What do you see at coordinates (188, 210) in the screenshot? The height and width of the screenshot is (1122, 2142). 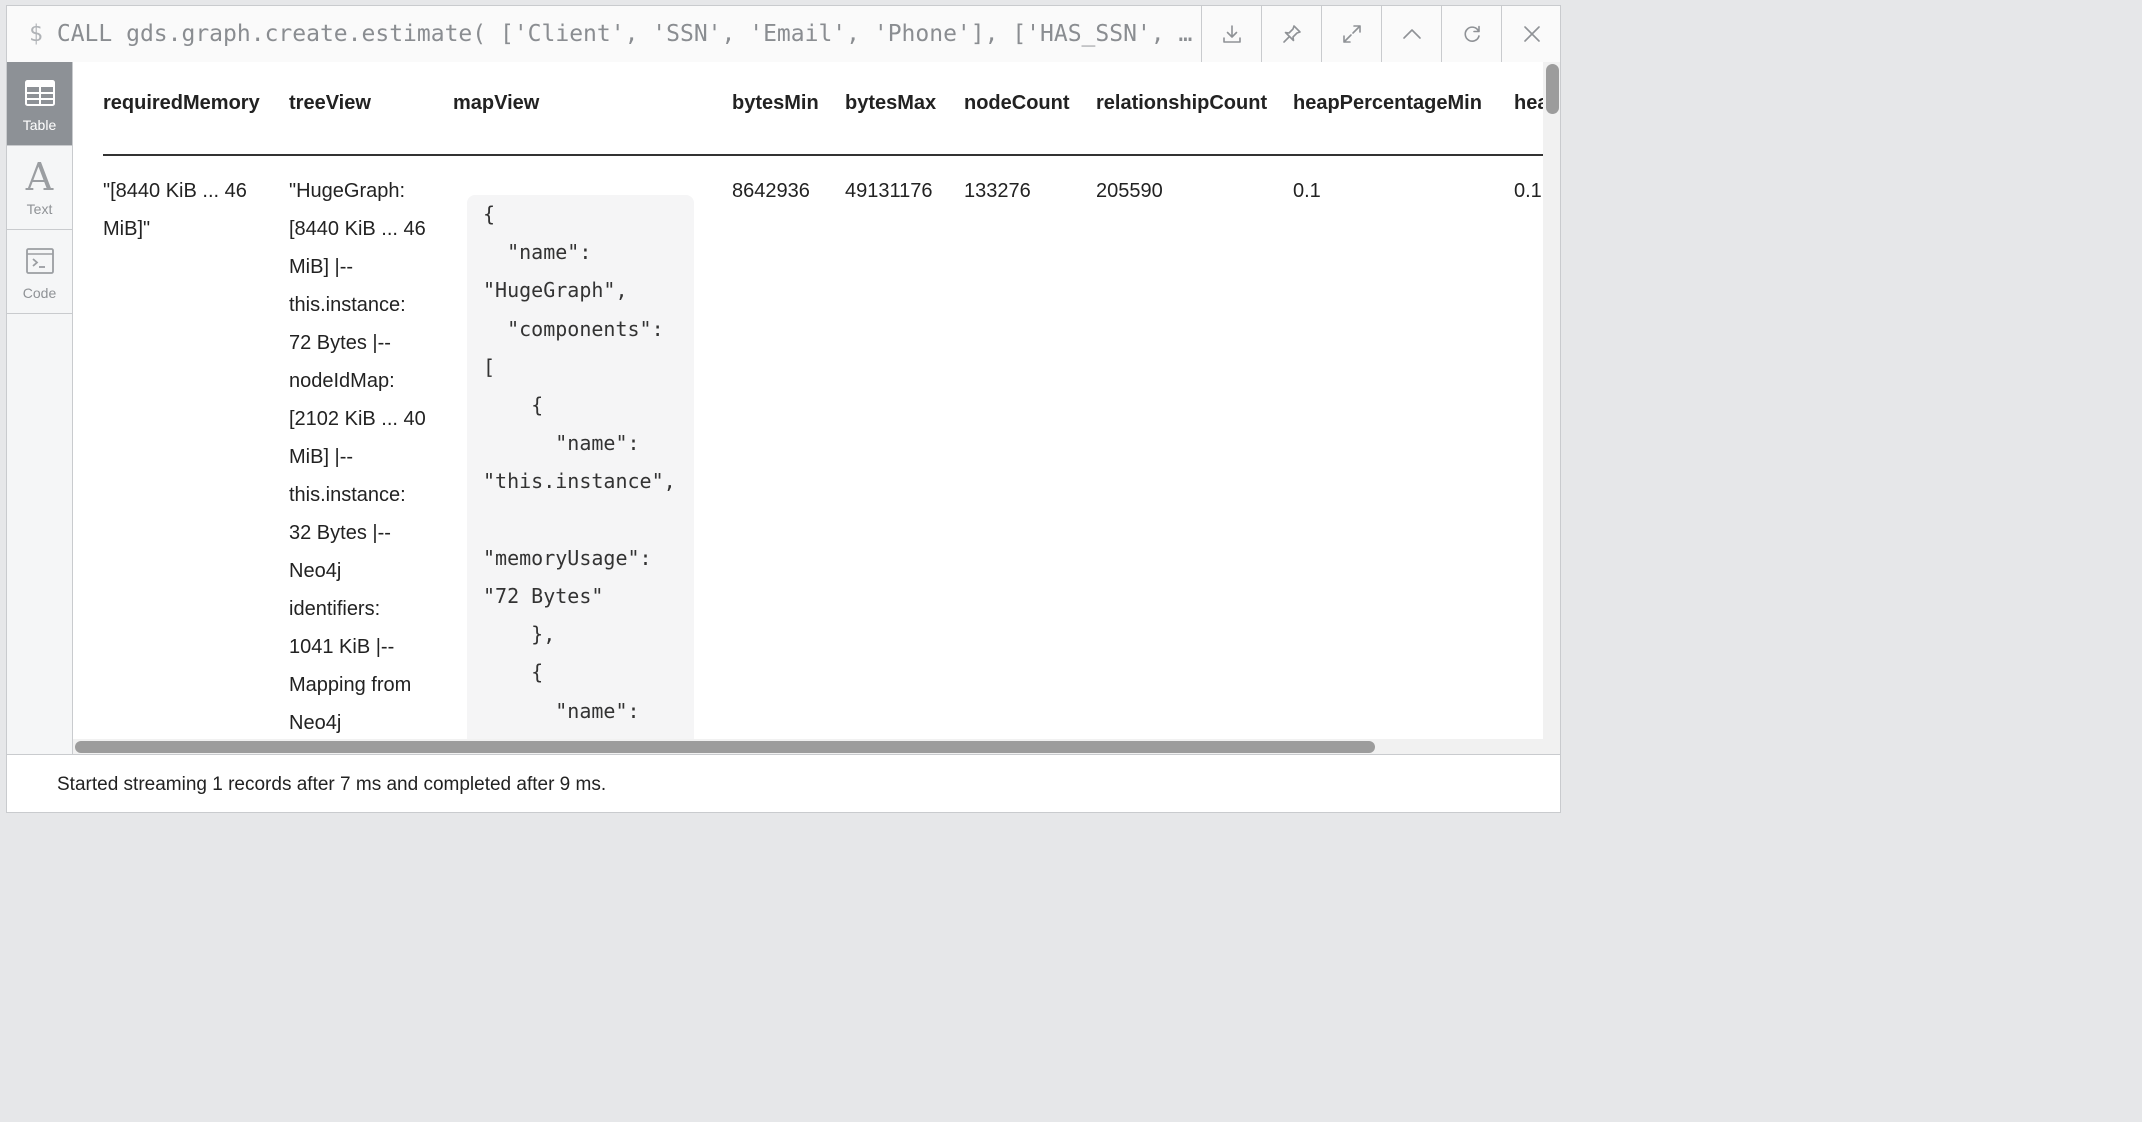 I see `cell-requiredMemory: "[8440 KiB ... 46 MiB]"` at bounding box center [188, 210].